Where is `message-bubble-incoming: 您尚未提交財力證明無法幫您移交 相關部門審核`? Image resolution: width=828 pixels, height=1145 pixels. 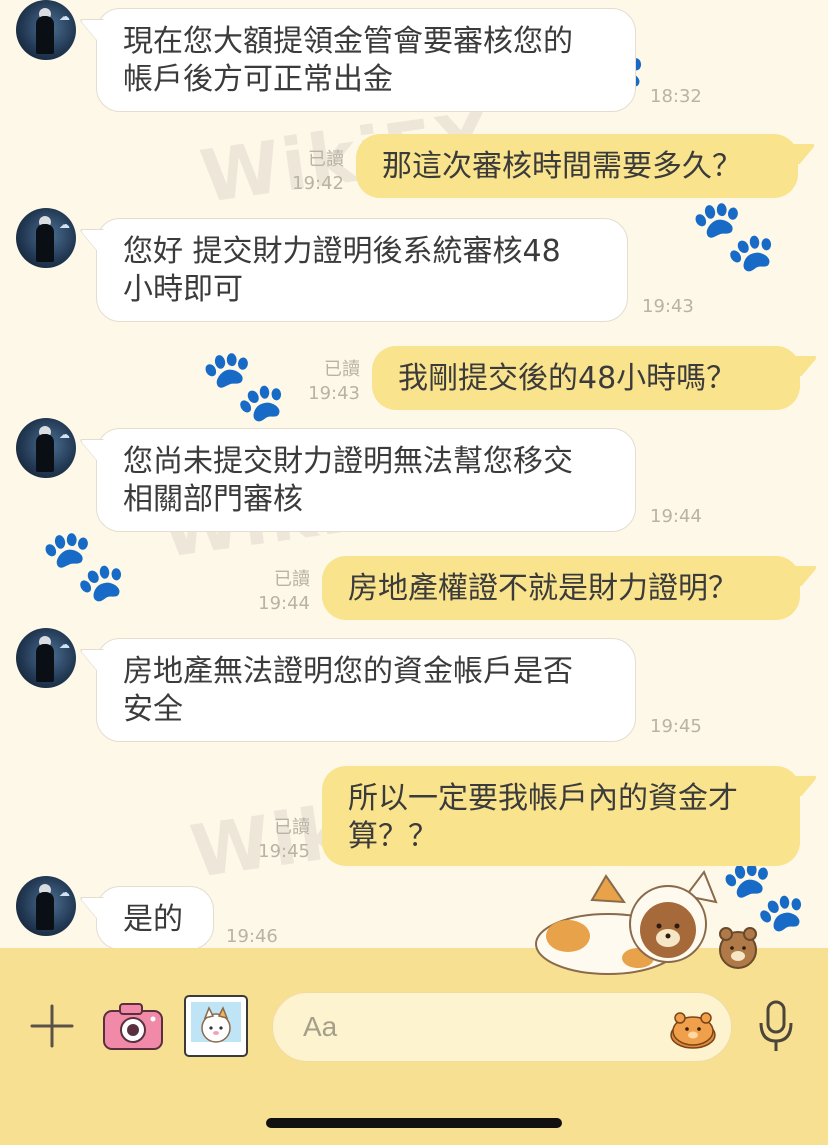 message-bubble-incoming: 您尚未提交財力證明無法幫您移交 相關部門審核 is located at coordinates (366, 480).